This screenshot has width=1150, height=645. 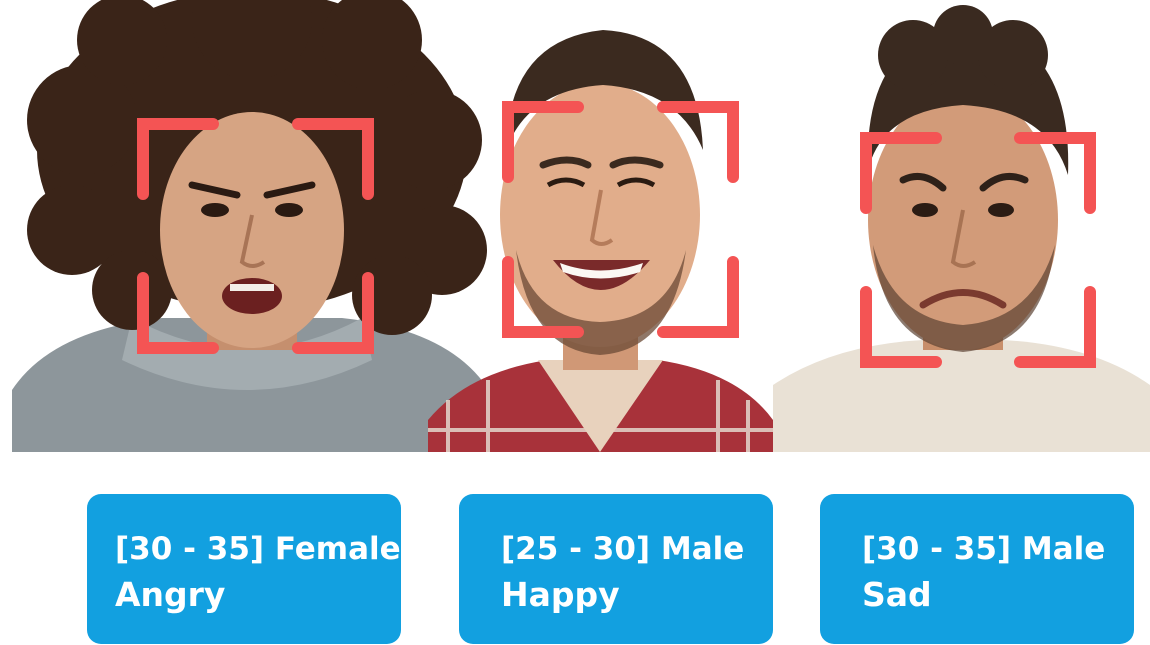 What do you see at coordinates (977, 569) in the screenshot?
I see `face-label-card-3: [30 - 35] Male Sad` at bounding box center [977, 569].